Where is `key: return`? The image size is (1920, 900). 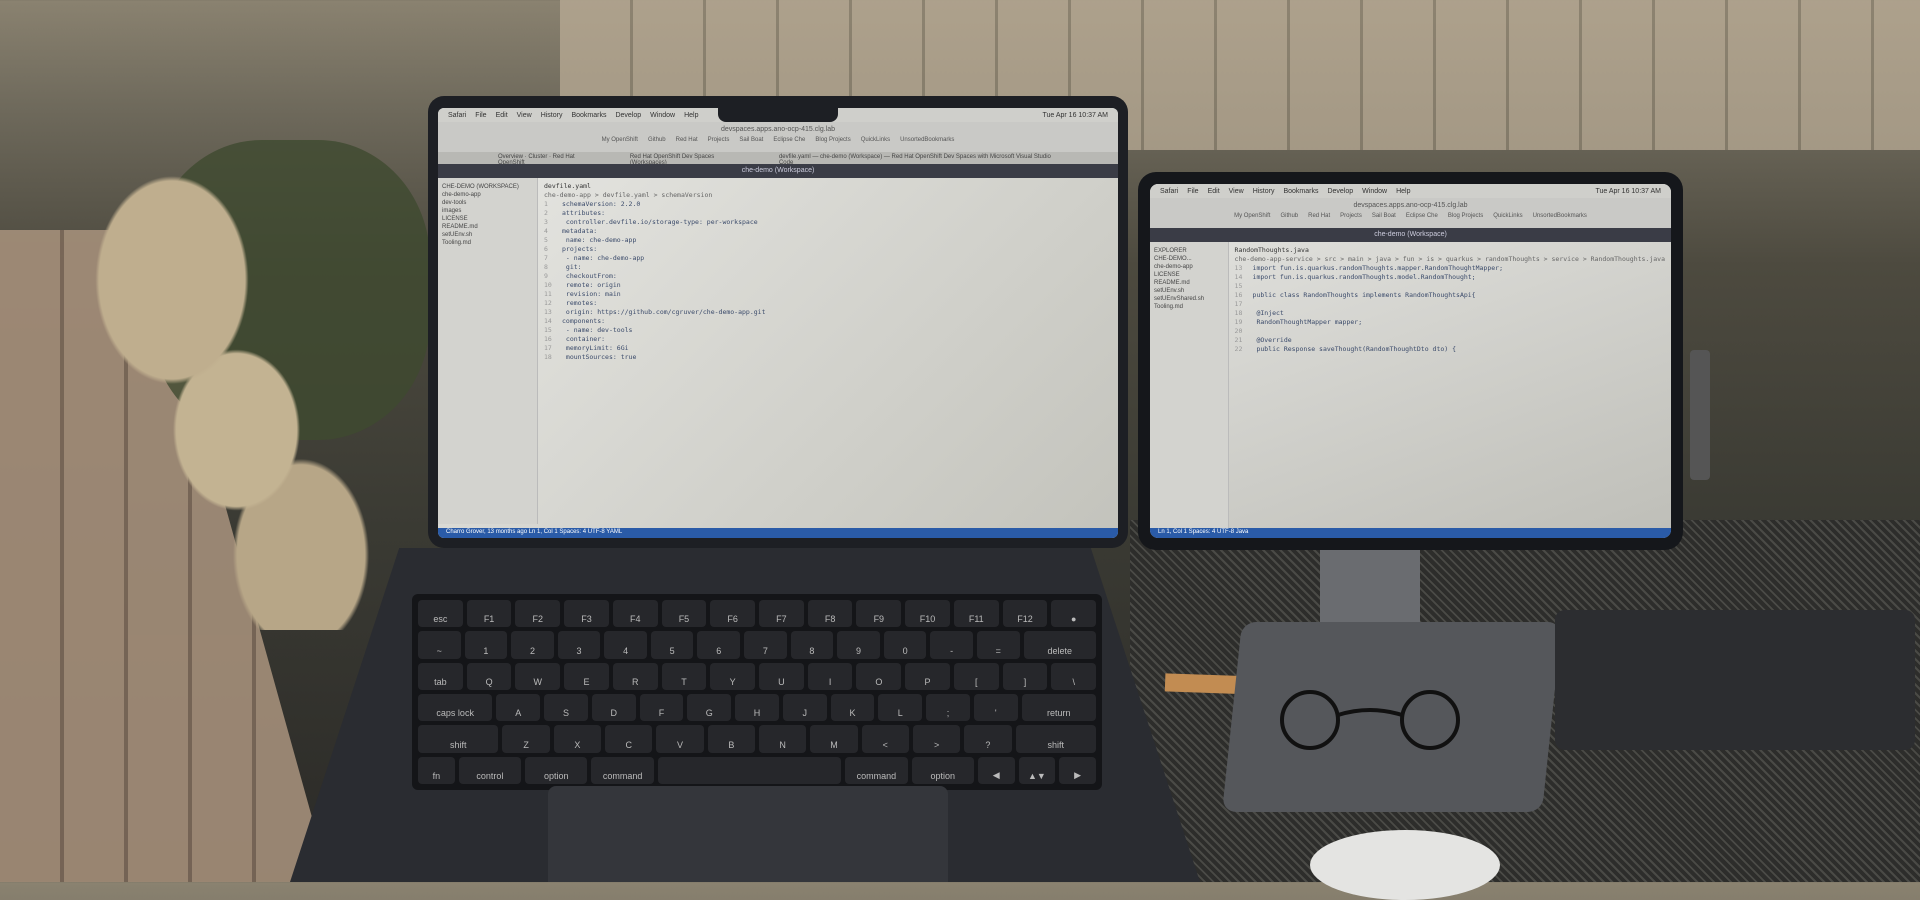
key: return is located at coordinates (1058, 707).